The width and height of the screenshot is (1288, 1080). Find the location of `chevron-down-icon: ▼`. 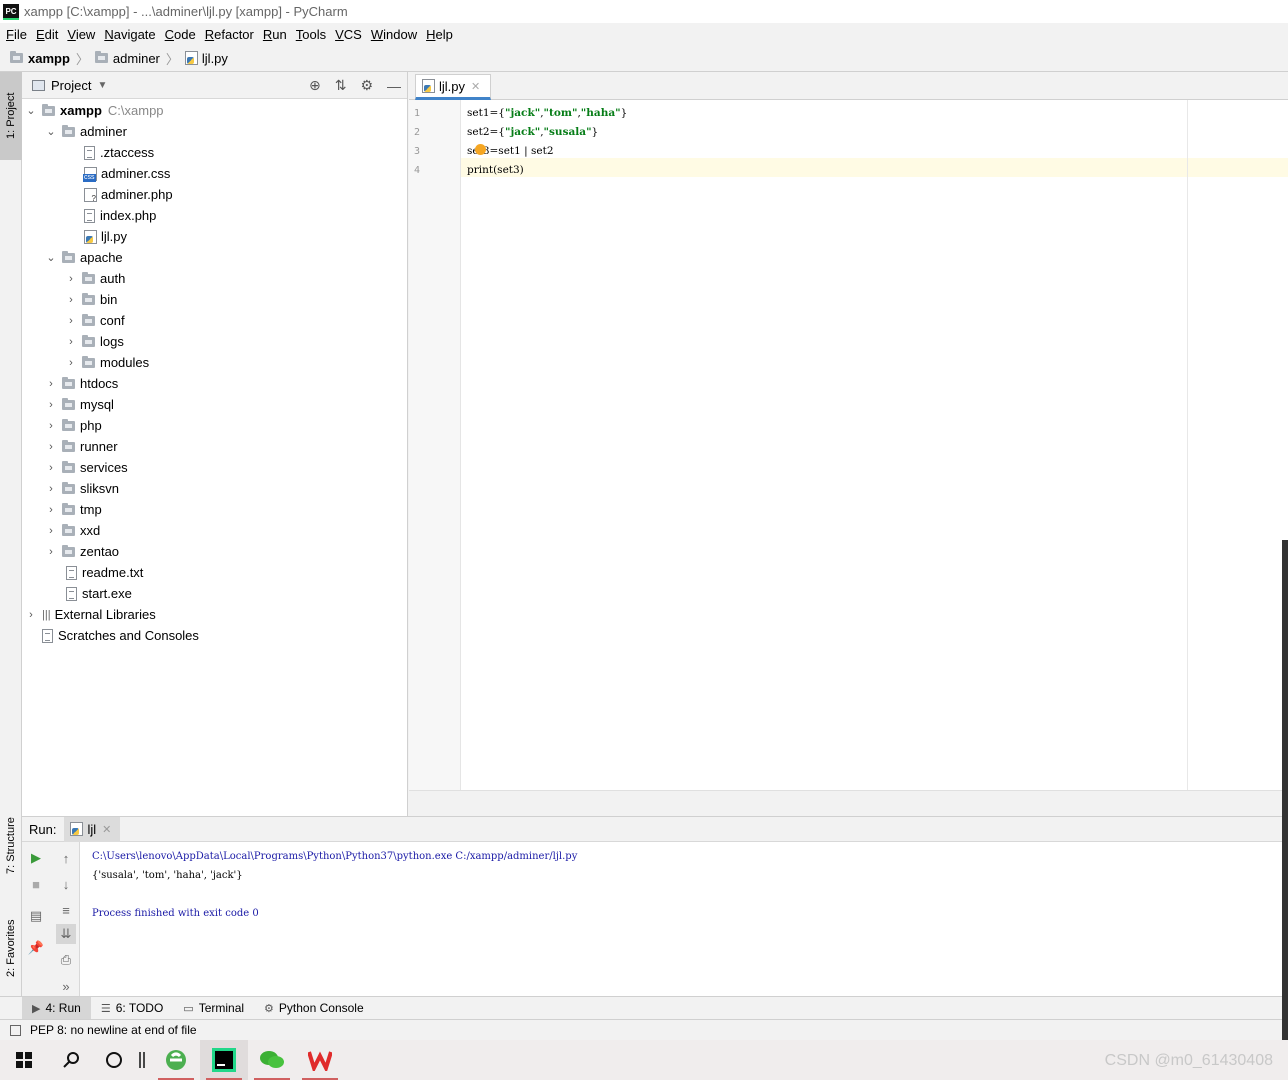

chevron-down-icon: ▼ is located at coordinates (102, 85).